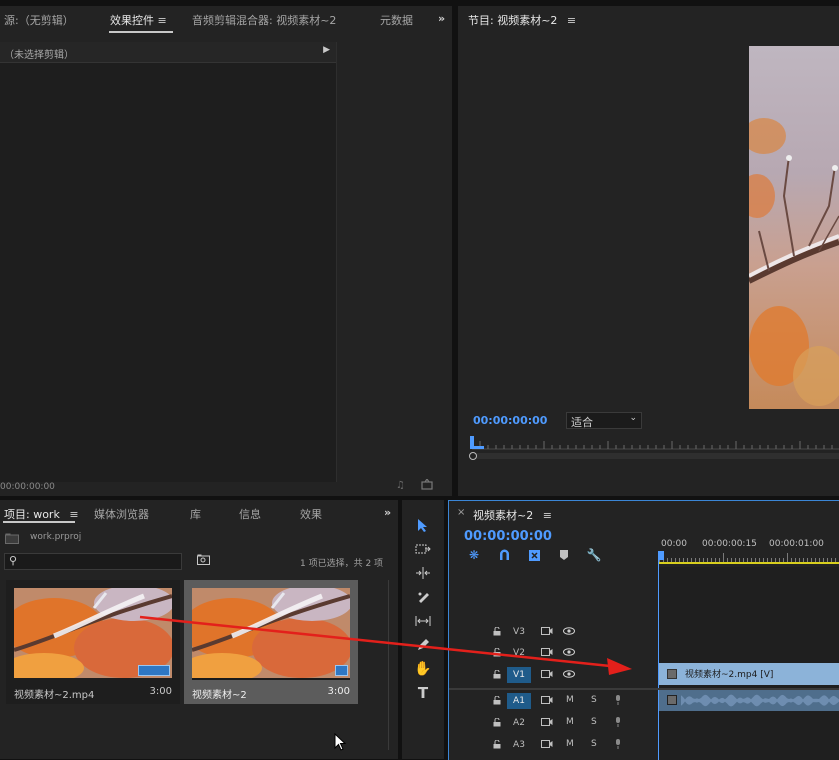 The width and height of the screenshot is (839, 760). I want to click on tab-project: 项目: work ≡, so click(41, 514).